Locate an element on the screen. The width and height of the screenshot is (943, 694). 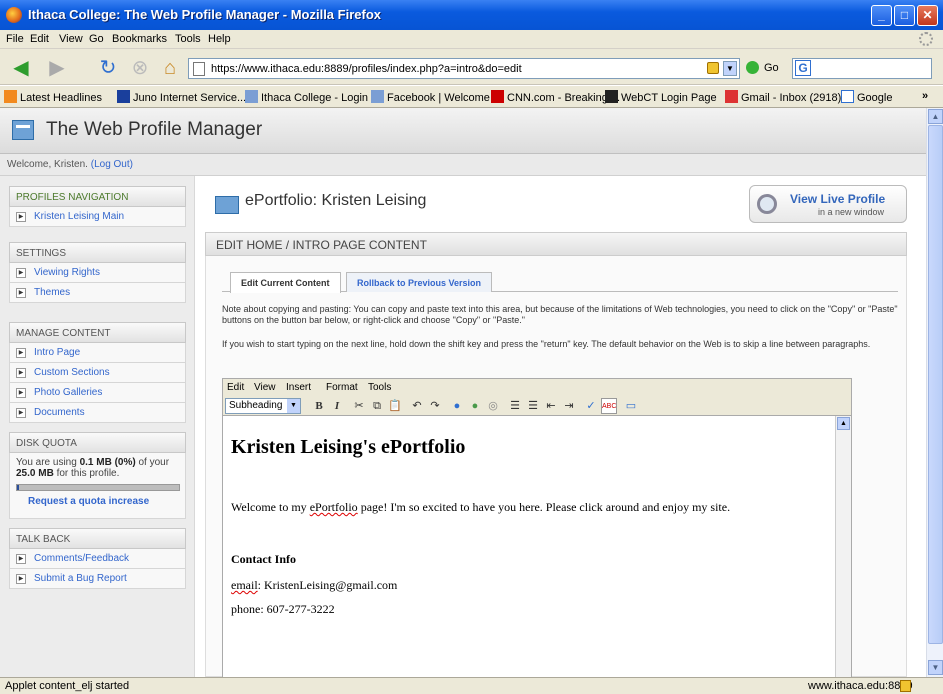
link-icon: ● is located at coordinates (457, 406).